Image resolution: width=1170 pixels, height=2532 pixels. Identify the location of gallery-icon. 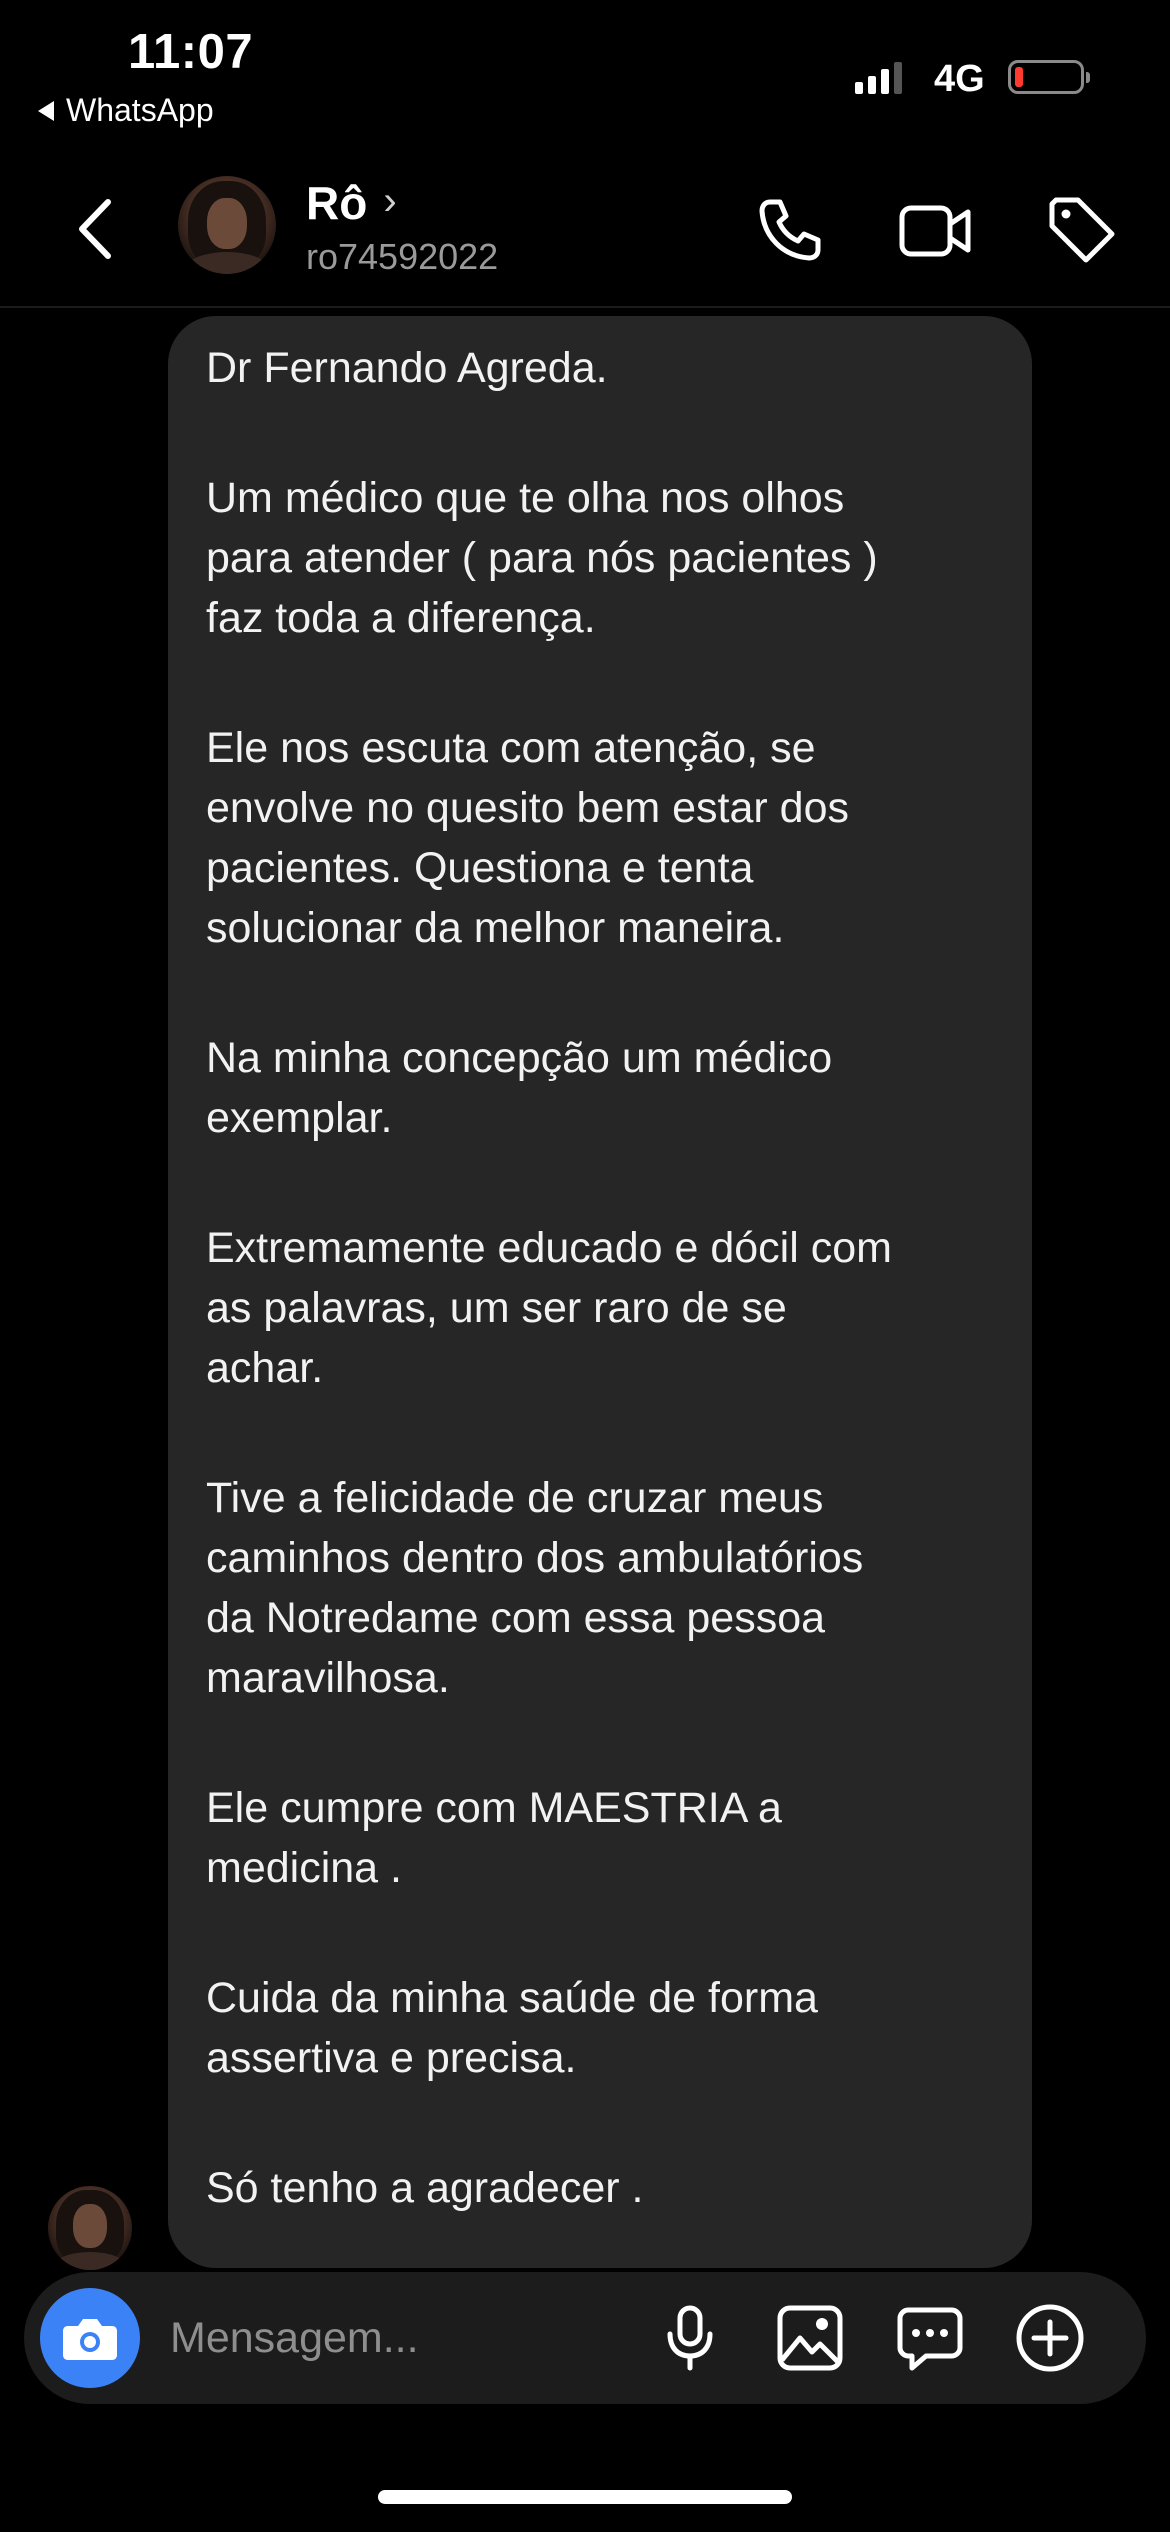
(810, 2338).